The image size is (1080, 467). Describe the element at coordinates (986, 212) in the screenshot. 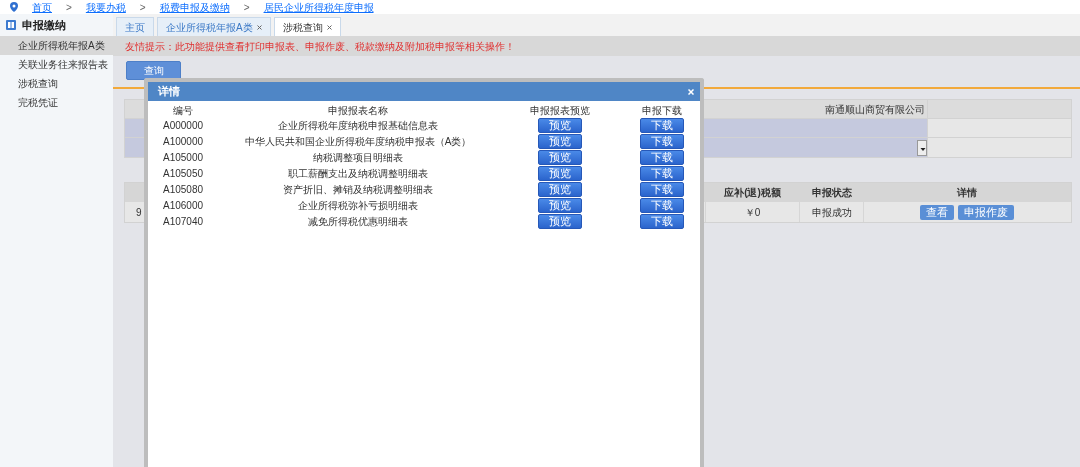

I see `action-button: 申报作废` at that location.